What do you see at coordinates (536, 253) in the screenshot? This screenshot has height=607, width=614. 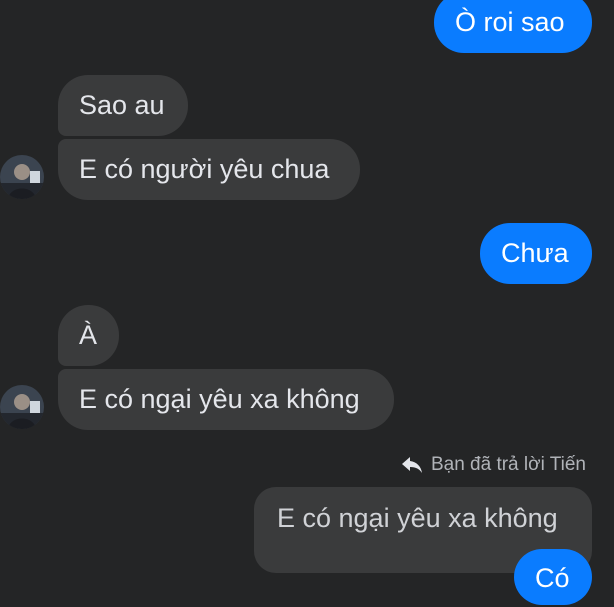 I see `message-bubble-outgoing: Chưa` at bounding box center [536, 253].